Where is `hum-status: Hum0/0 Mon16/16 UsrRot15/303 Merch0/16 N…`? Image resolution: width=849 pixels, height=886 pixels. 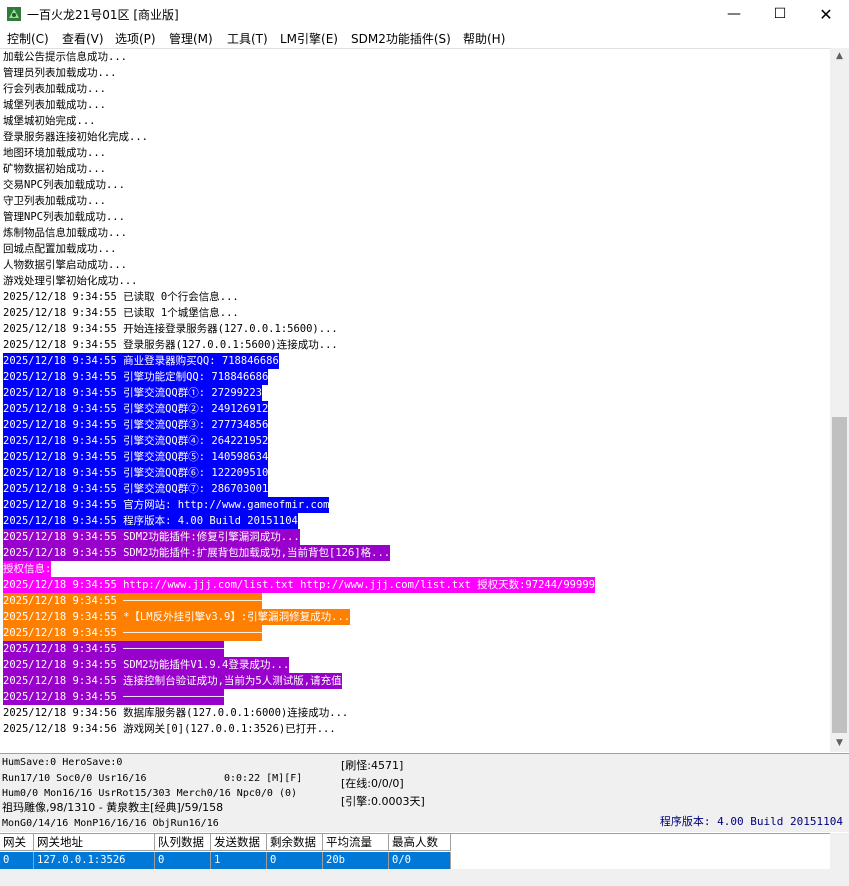
hum-status: Hum0/0 Mon16/16 UsrRot15/303 Merch0/16 N… is located at coordinates (150, 793).